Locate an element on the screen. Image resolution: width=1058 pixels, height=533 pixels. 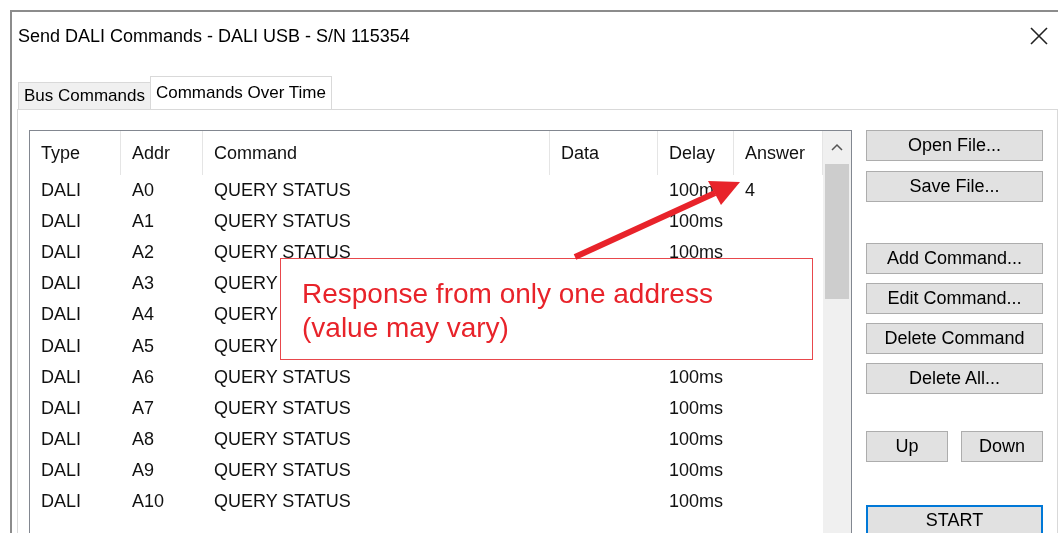
tab: Commands Over Time is located at coordinates (240, 92).